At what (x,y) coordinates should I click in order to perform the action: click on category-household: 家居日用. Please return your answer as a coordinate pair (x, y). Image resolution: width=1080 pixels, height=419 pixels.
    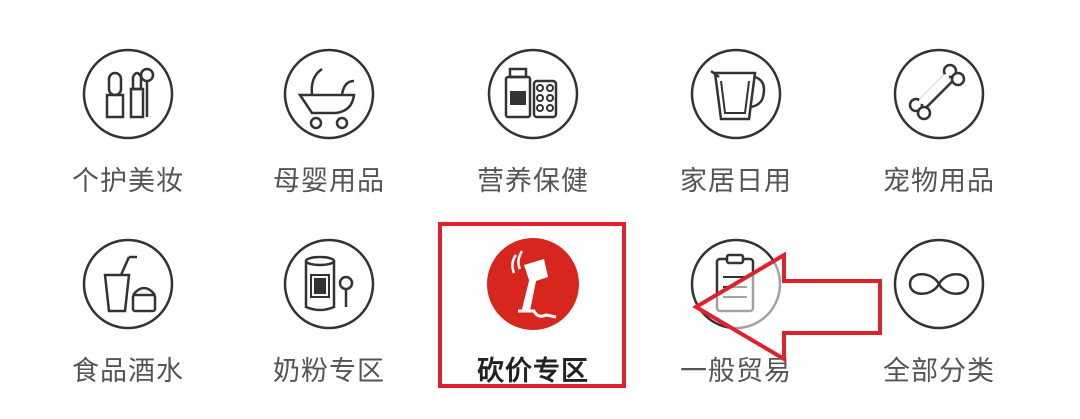
    Looking at the image, I should click on (736, 137).